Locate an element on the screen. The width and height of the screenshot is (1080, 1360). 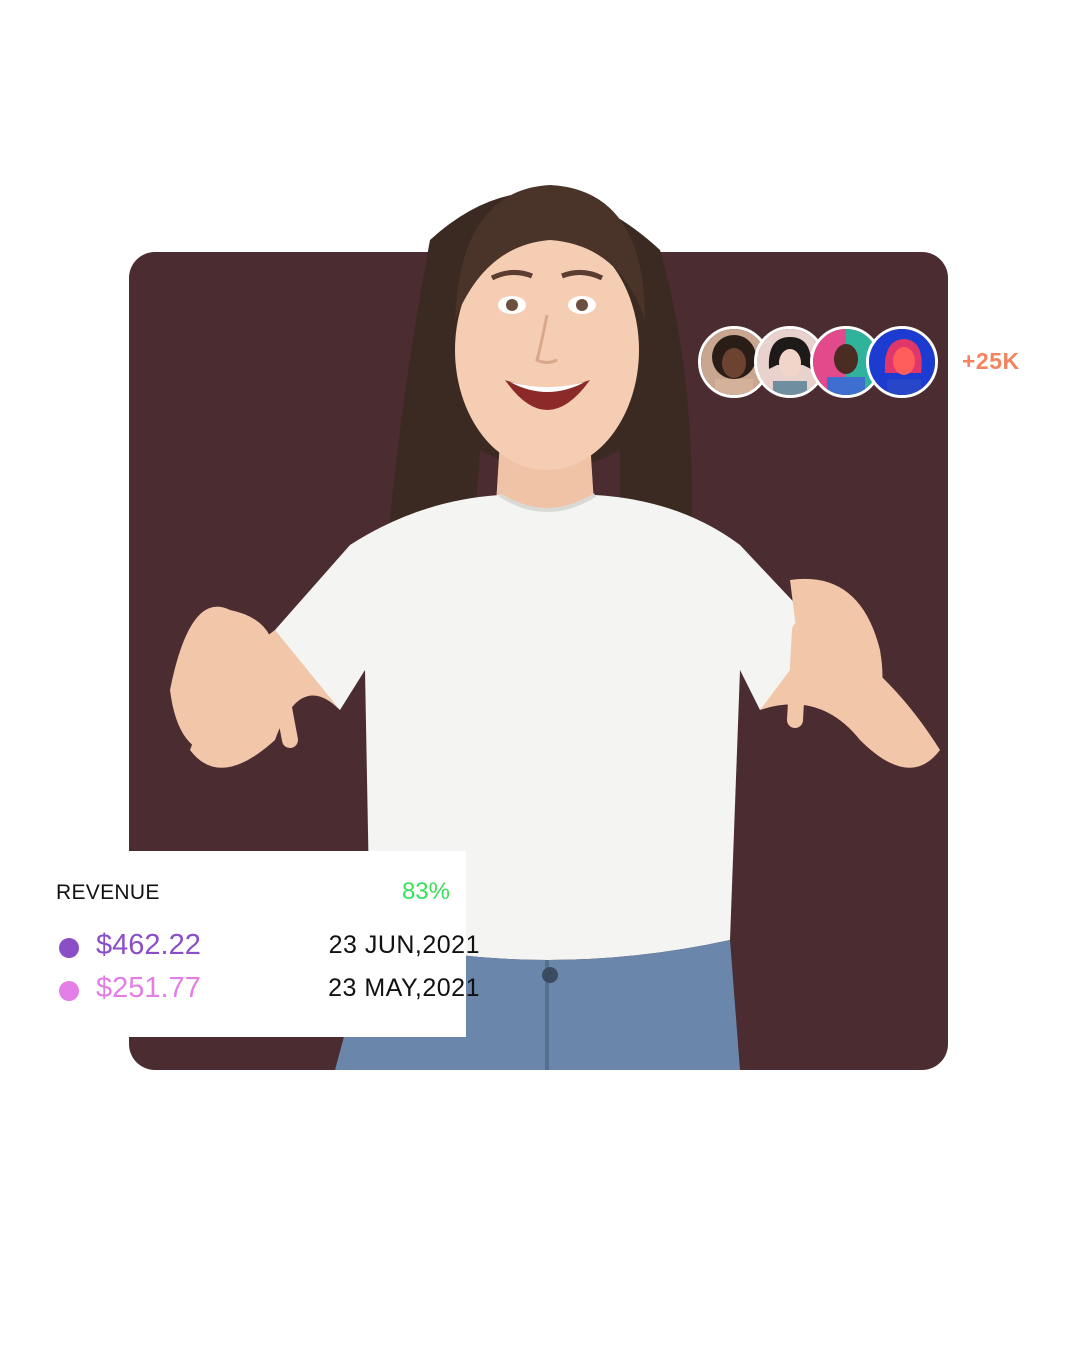
avatar-woman-neon-light is located at coordinates (902, 362).